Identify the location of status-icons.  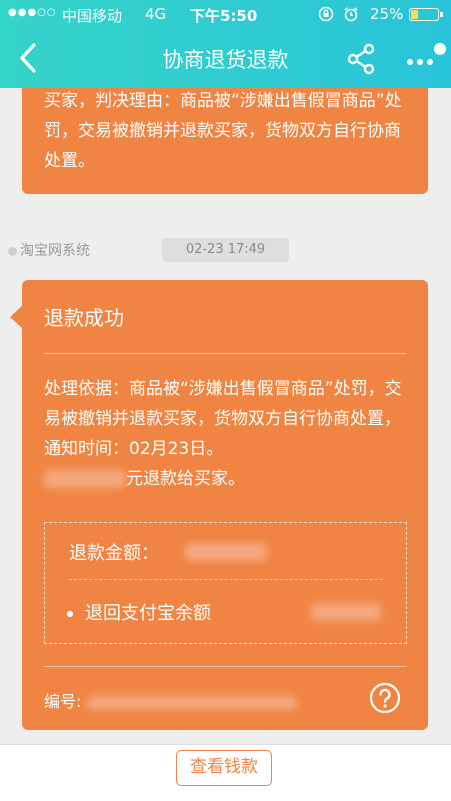
(338, 13).